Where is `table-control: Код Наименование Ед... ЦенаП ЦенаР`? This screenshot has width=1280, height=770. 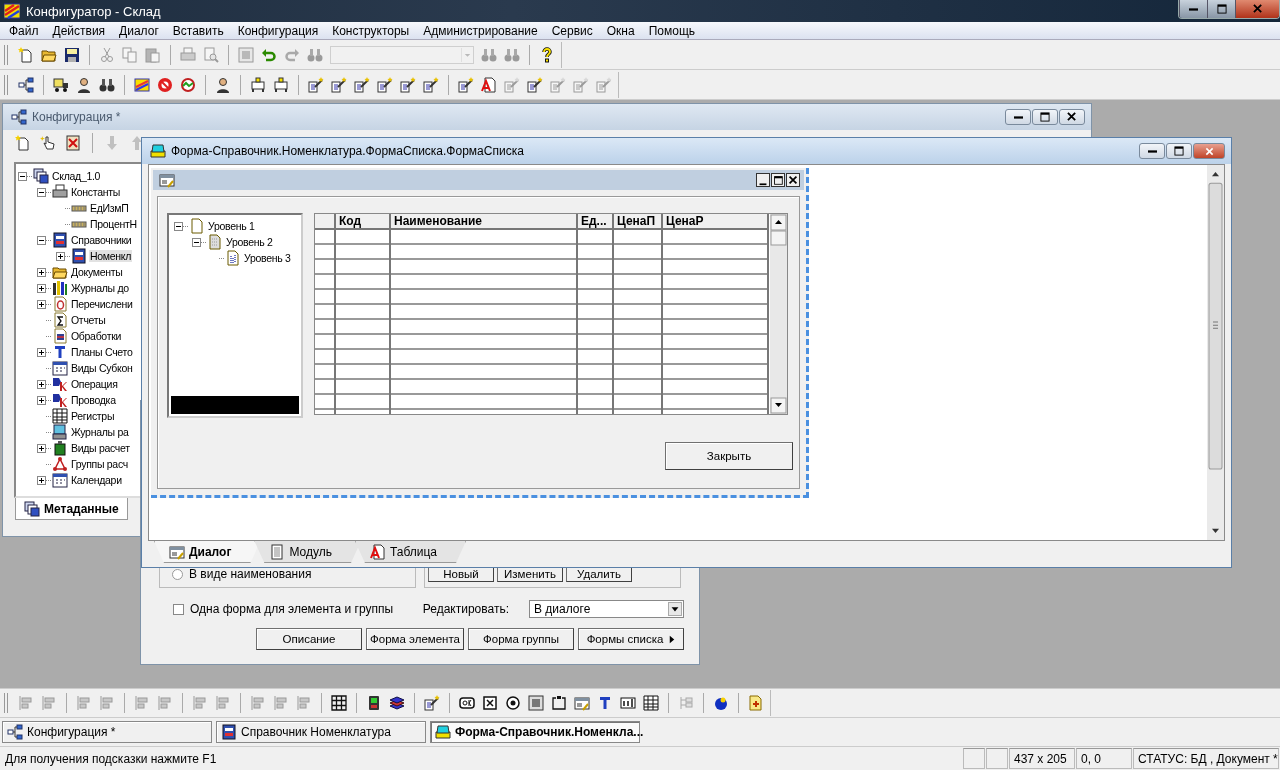 table-control: Код Наименование Ед... ЦенаП ЦенаР is located at coordinates (551, 314).